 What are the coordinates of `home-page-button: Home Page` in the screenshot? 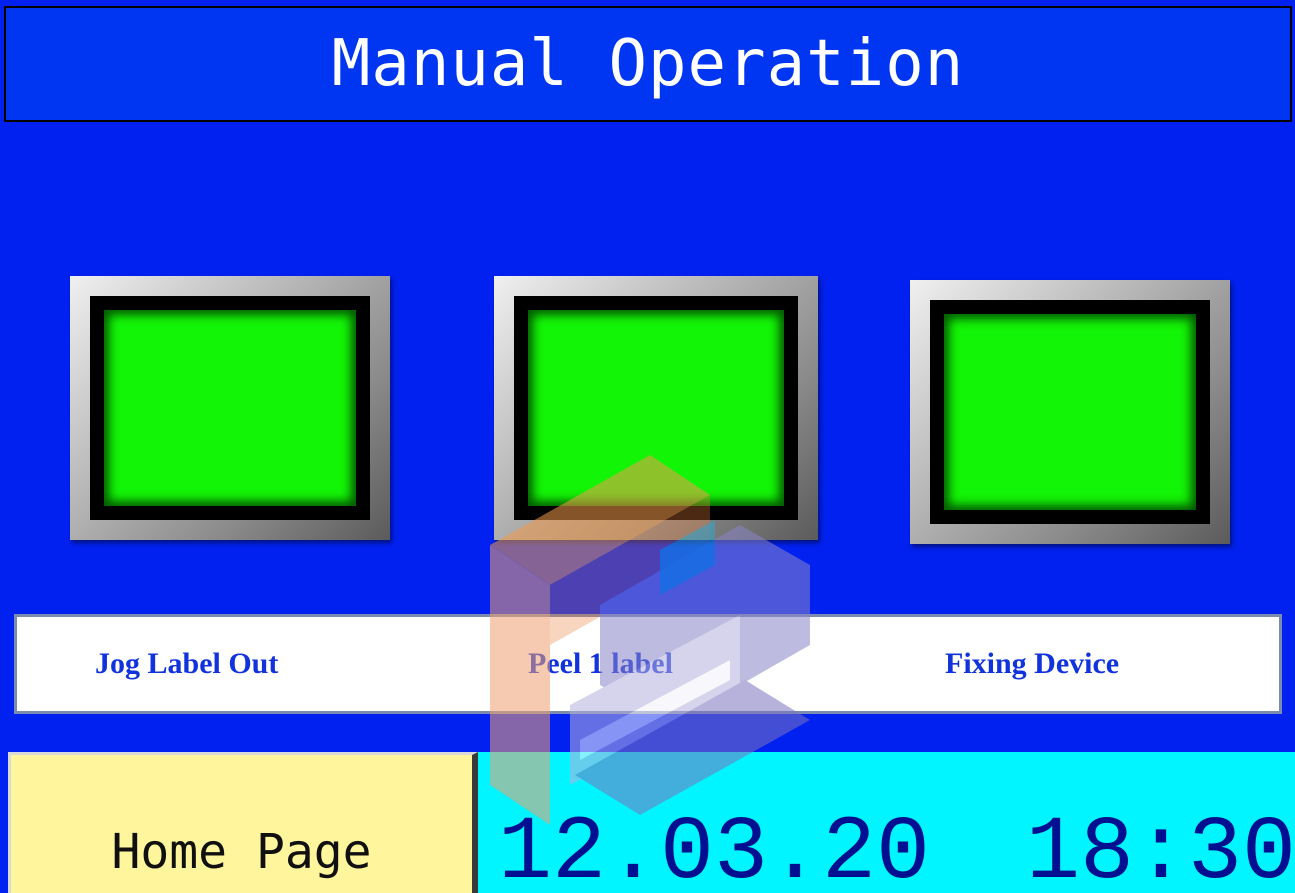 It's located at (243, 822).